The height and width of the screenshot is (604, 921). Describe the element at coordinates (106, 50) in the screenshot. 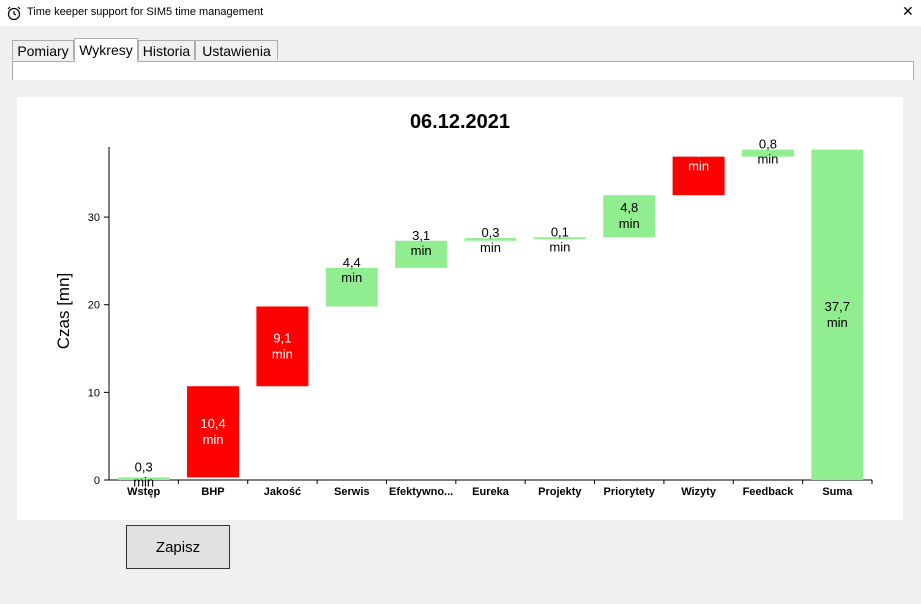

I see `tab-wykresy: Wykresy` at that location.